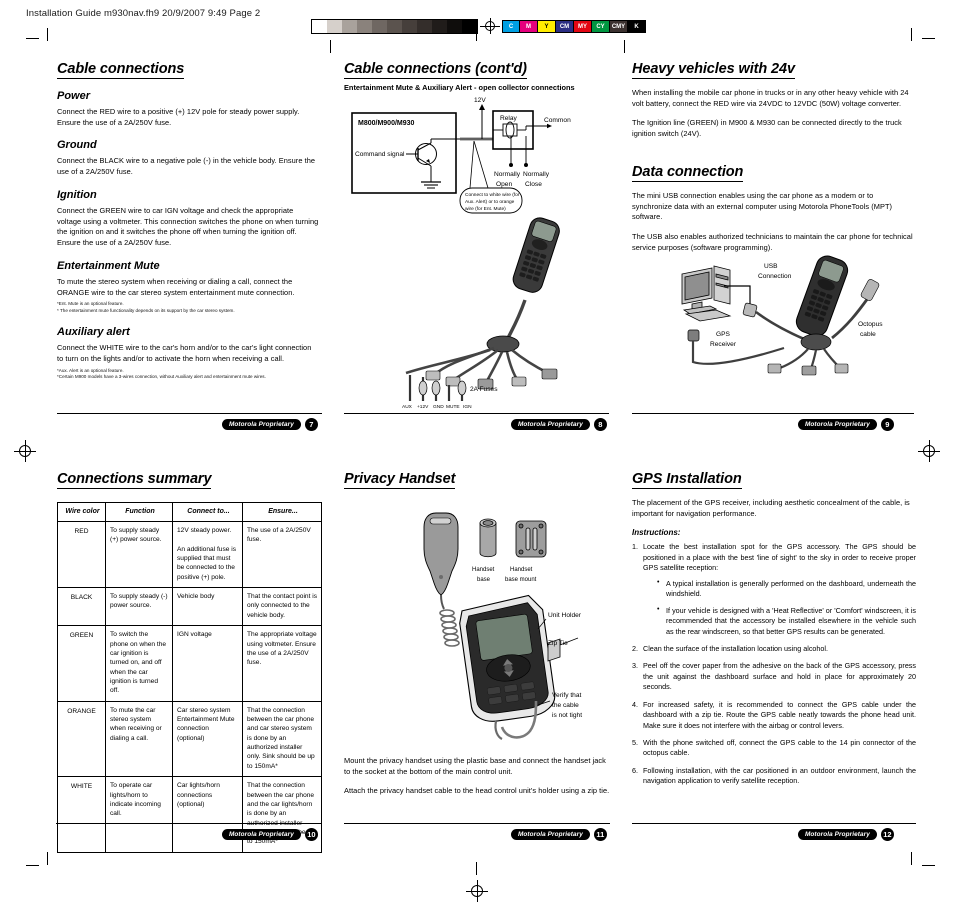 This screenshot has width=954, height=905. What do you see at coordinates (74, 96) in the screenshot?
I see `heading-power: Power` at bounding box center [74, 96].